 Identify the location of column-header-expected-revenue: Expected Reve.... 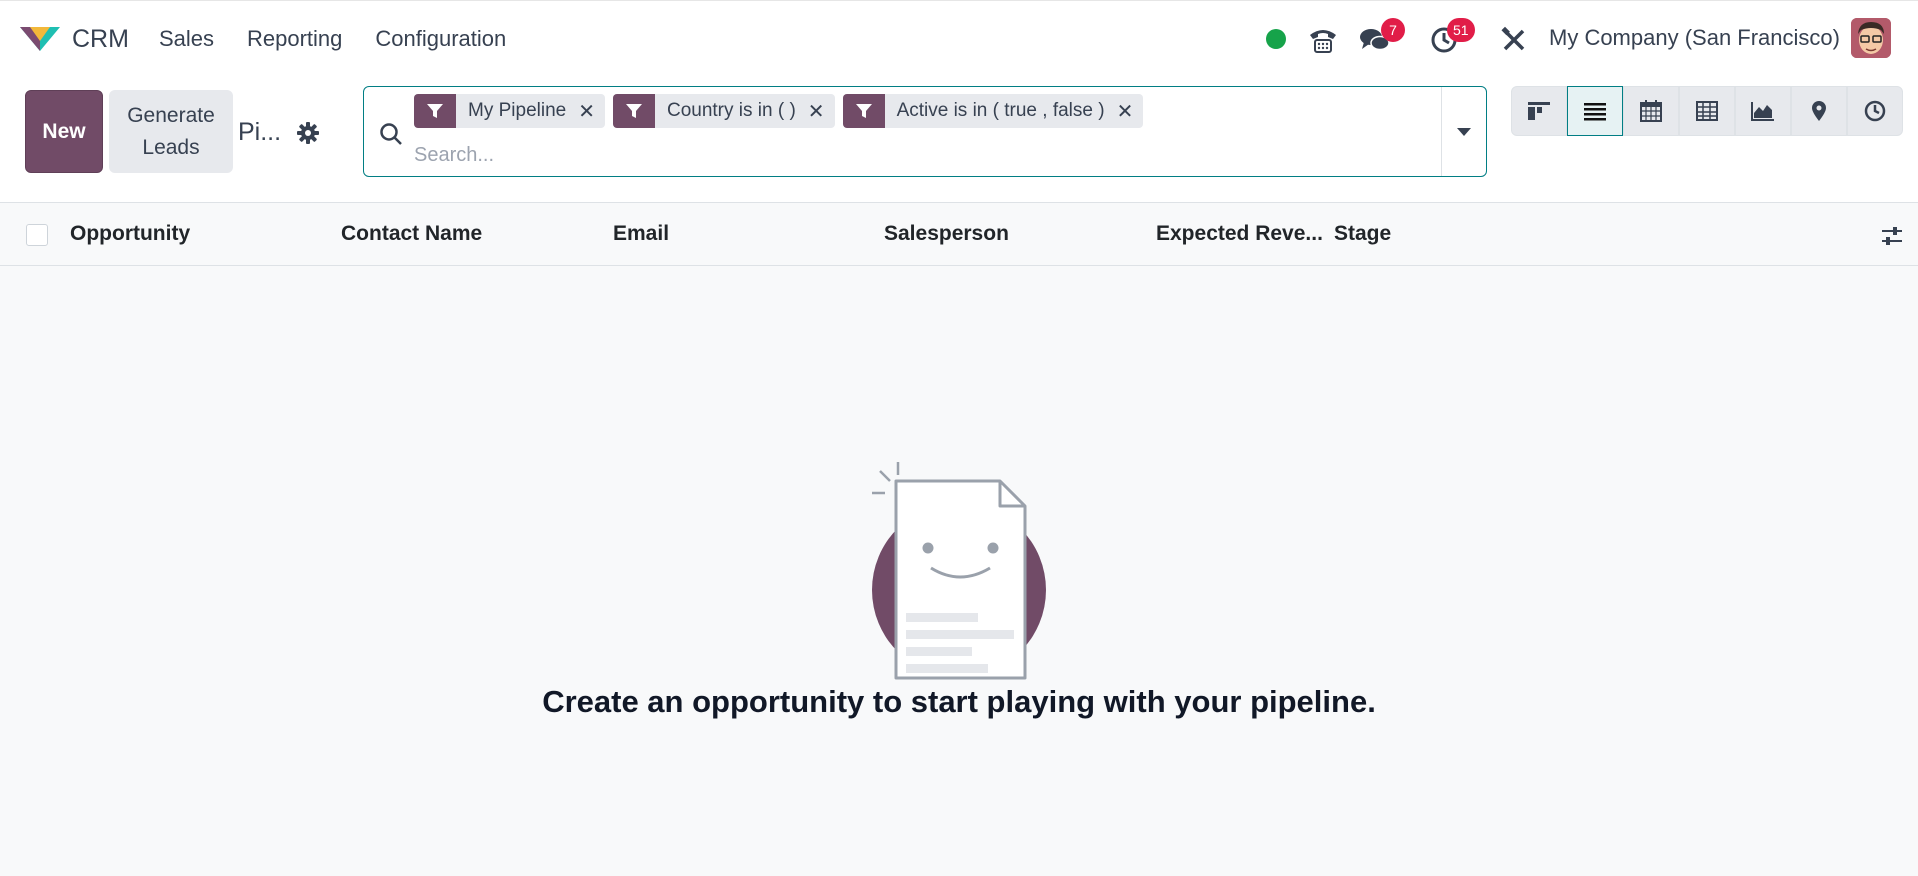
(1239, 234).